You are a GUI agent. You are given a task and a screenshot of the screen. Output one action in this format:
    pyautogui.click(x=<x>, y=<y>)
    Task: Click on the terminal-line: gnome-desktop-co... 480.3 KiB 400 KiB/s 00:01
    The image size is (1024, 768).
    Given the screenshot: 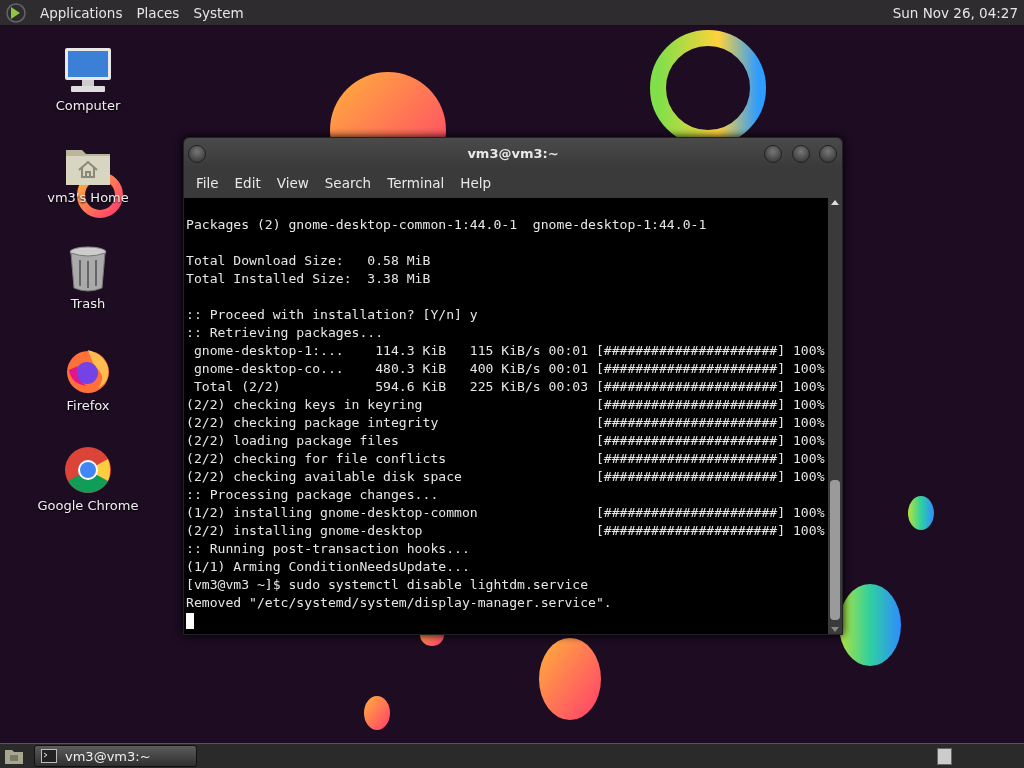 What is the action you would take?
    pyautogui.click(x=391, y=369)
    